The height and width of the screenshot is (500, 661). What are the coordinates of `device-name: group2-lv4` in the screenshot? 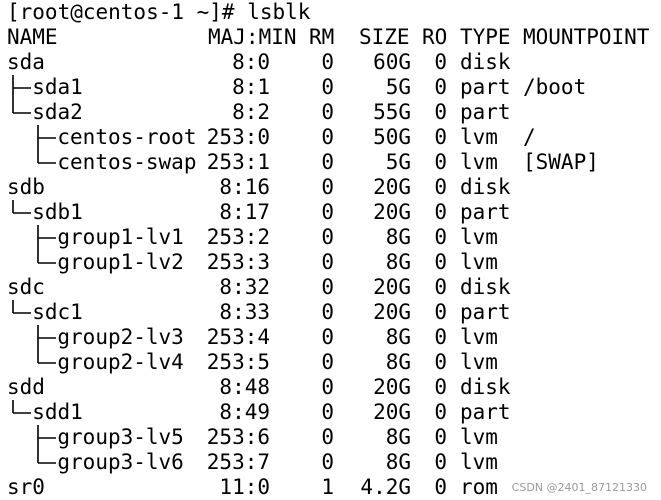 It's located at (120, 362).